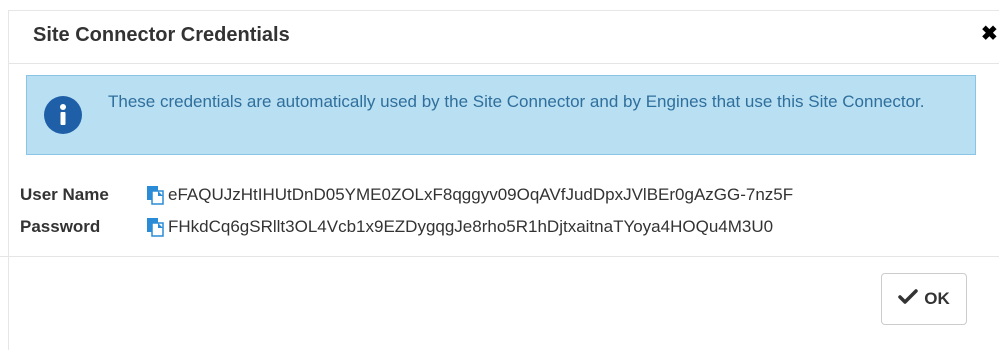  Describe the element at coordinates (499, 256) in the screenshot. I see `dialog-footer` at that location.